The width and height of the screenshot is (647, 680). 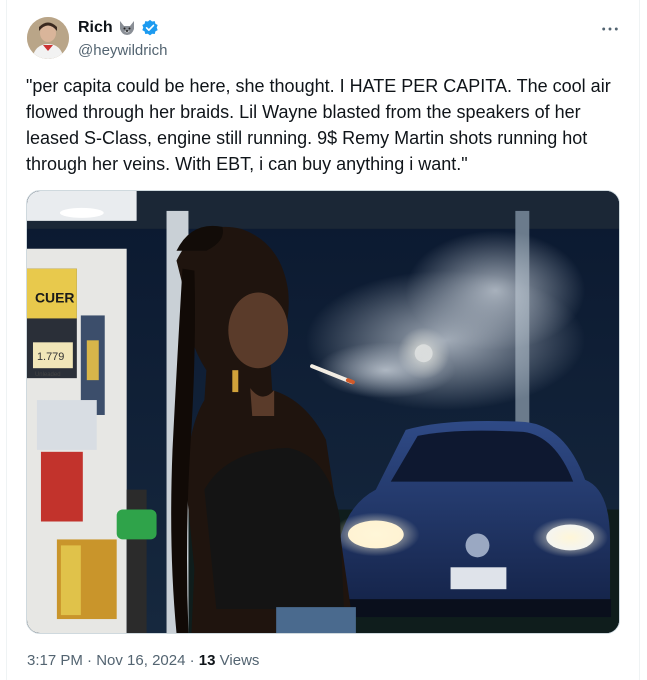 What do you see at coordinates (122, 50) in the screenshot?
I see `author-handle: @heywildrich` at bounding box center [122, 50].